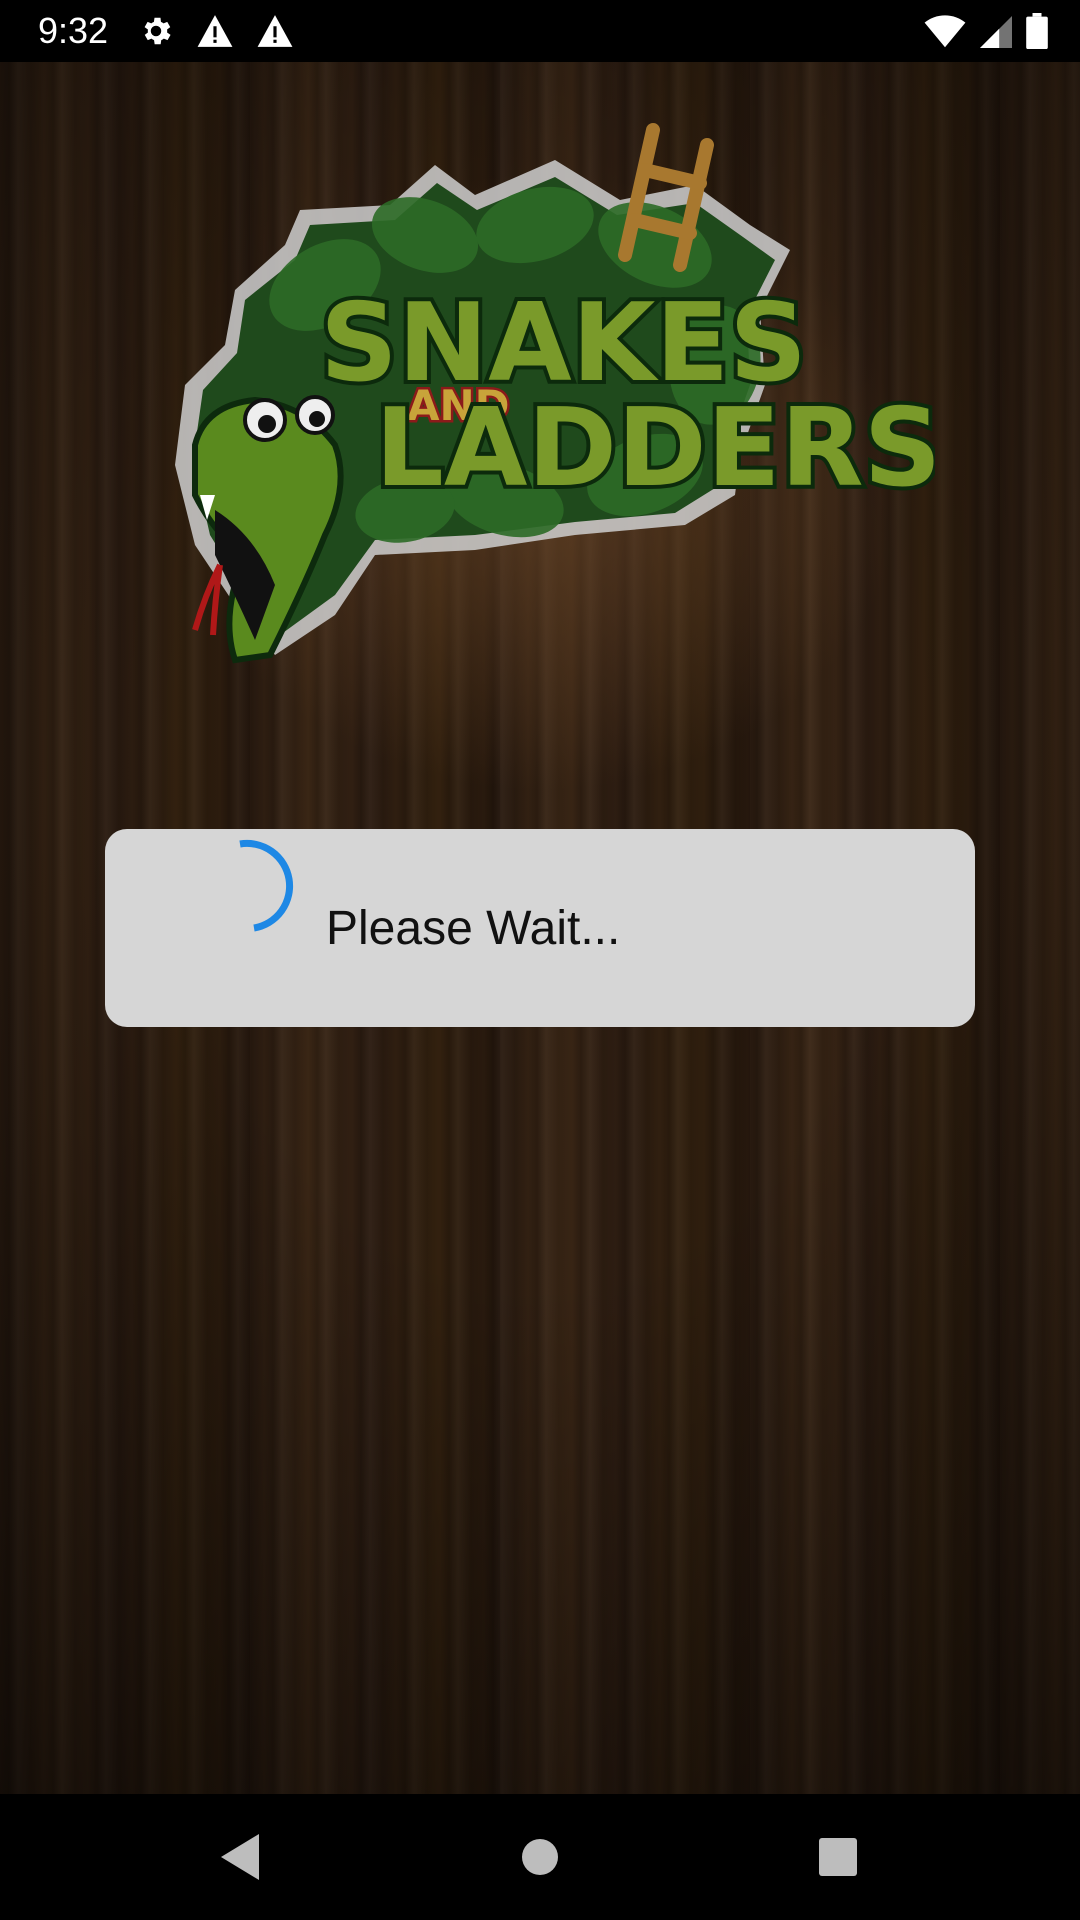 This screenshot has height=1920, width=1080. I want to click on wifi-icon, so click(945, 32).